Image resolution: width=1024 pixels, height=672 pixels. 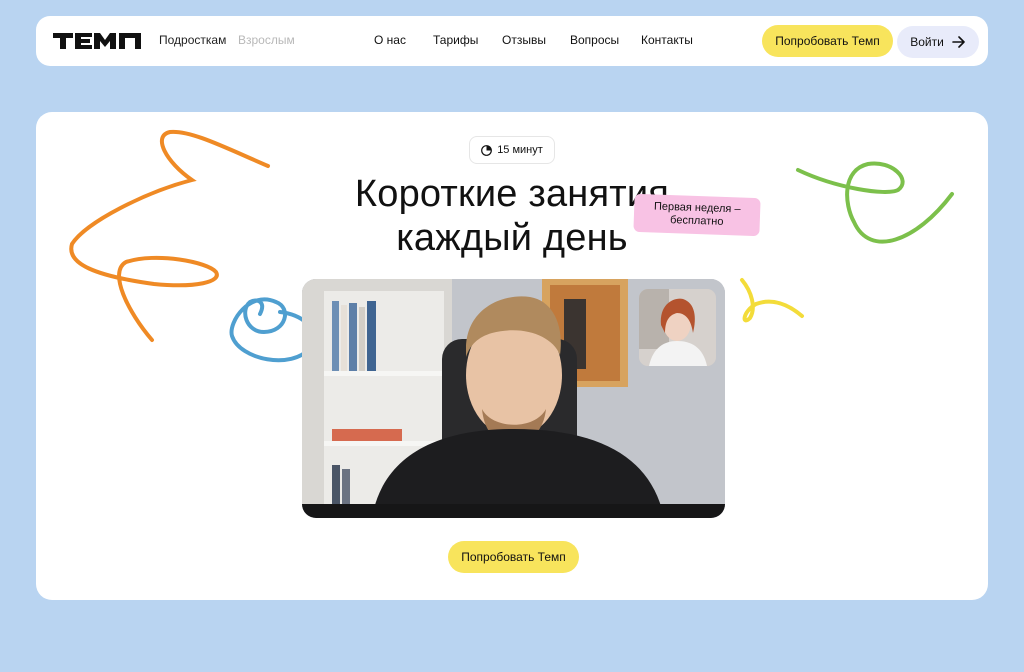 What do you see at coordinates (958, 42) in the screenshot?
I see `arrow-right-icon` at bounding box center [958, 42].